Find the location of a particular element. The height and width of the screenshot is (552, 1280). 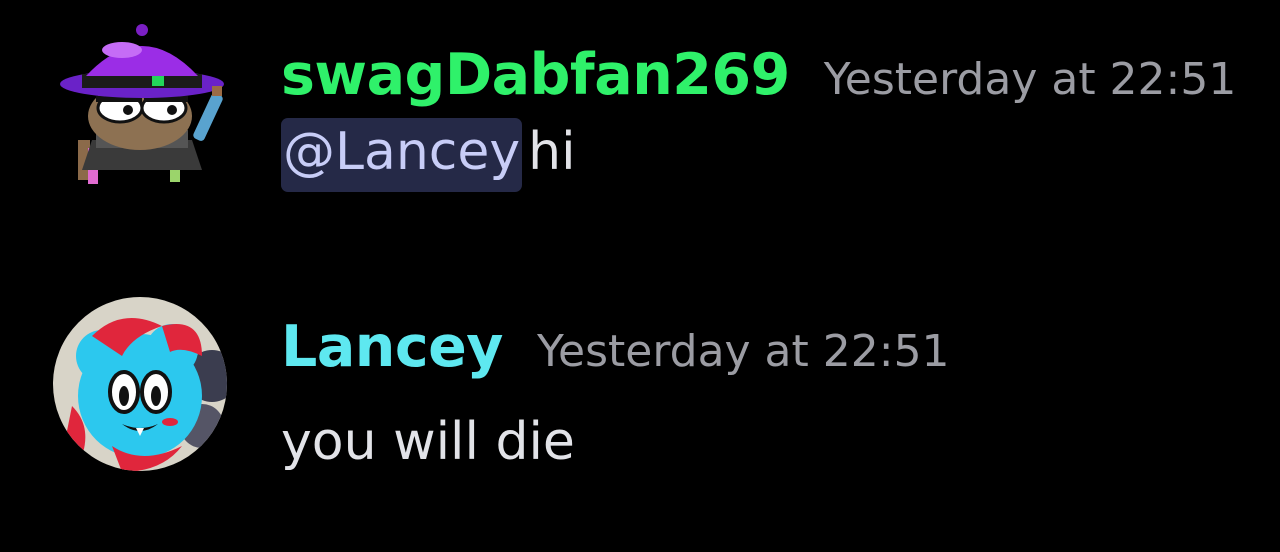

message-content: you will die is located at coordinates (428, 442).